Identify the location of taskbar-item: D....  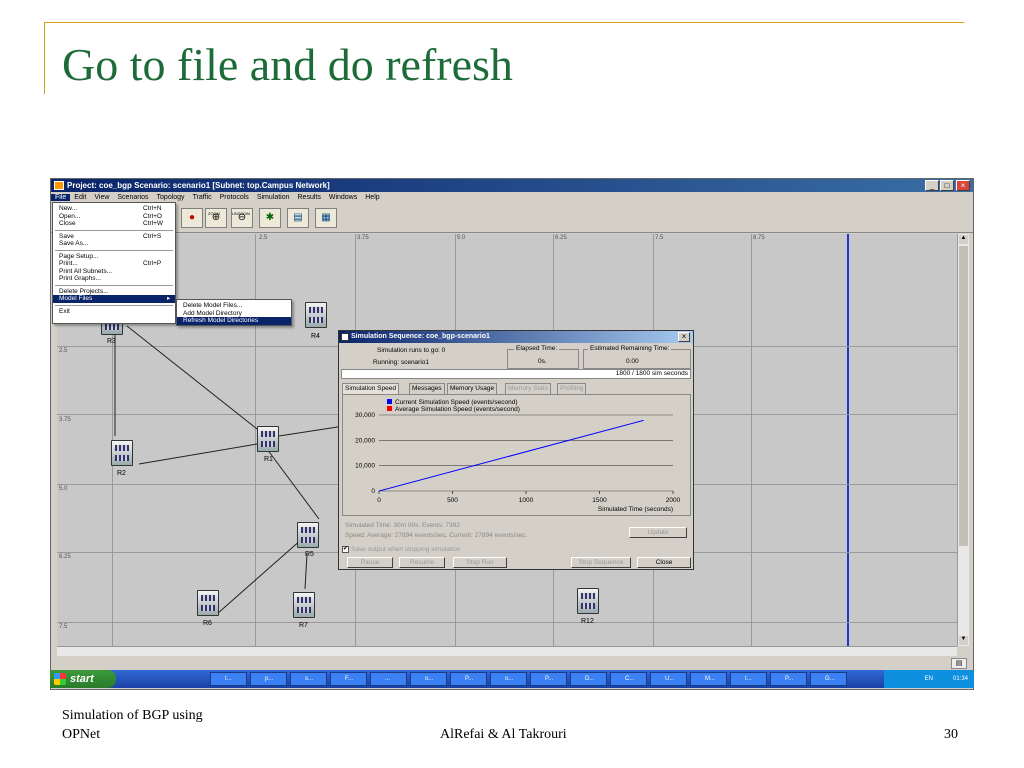
(588, 679).